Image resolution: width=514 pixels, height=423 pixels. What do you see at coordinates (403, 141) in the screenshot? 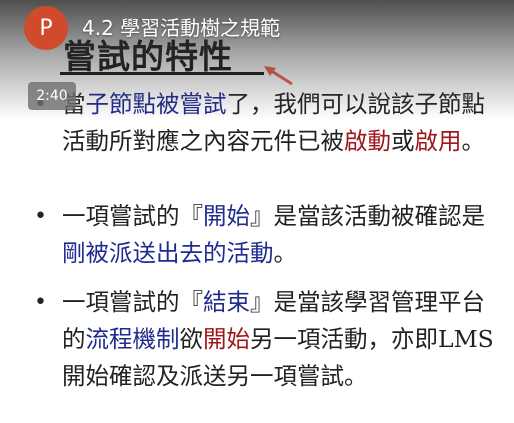
I see `text-run: 或` at bounding box center [403, 141].